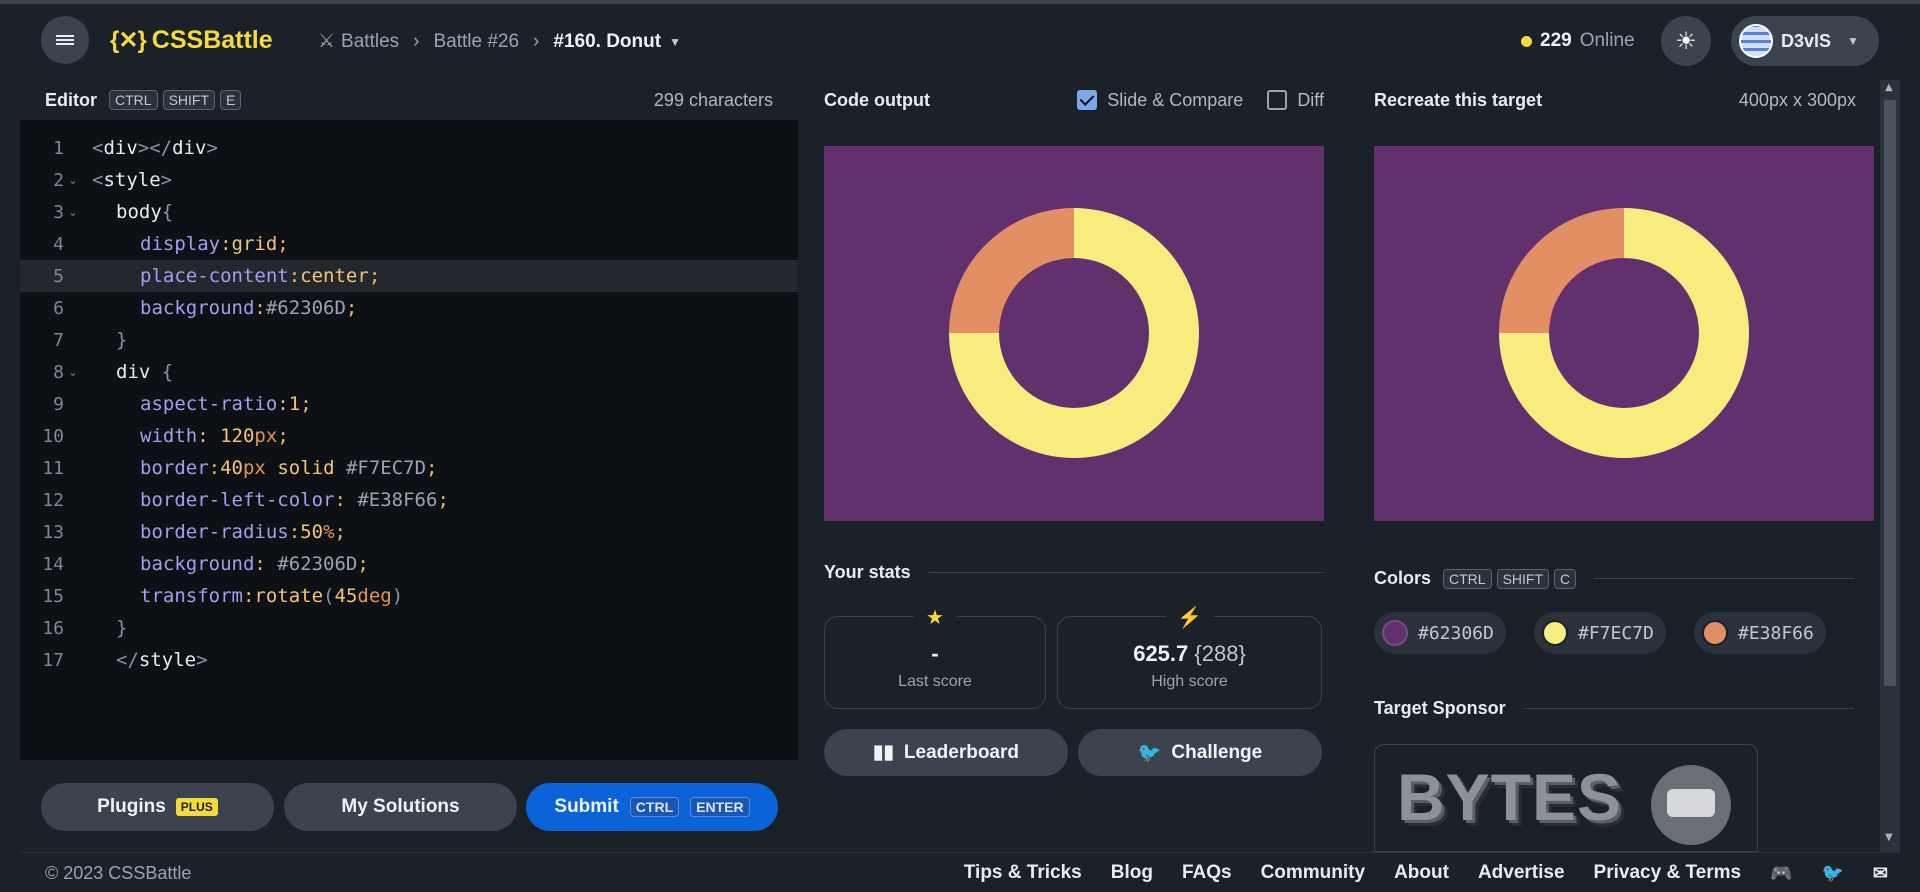 Image resolution: width=1920 pixels, height=892 pixels. I want to click on code-line: 6 background:#62306D;, so click(409, 308).